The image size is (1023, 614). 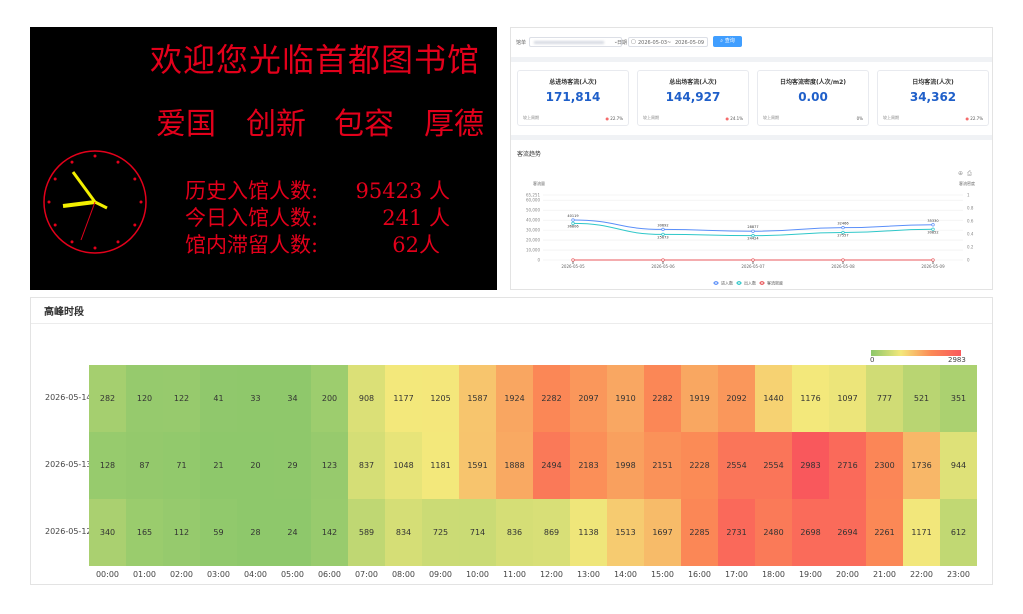 I want to click on y2-tick-label: 0.6, so click(x=970, y=221).